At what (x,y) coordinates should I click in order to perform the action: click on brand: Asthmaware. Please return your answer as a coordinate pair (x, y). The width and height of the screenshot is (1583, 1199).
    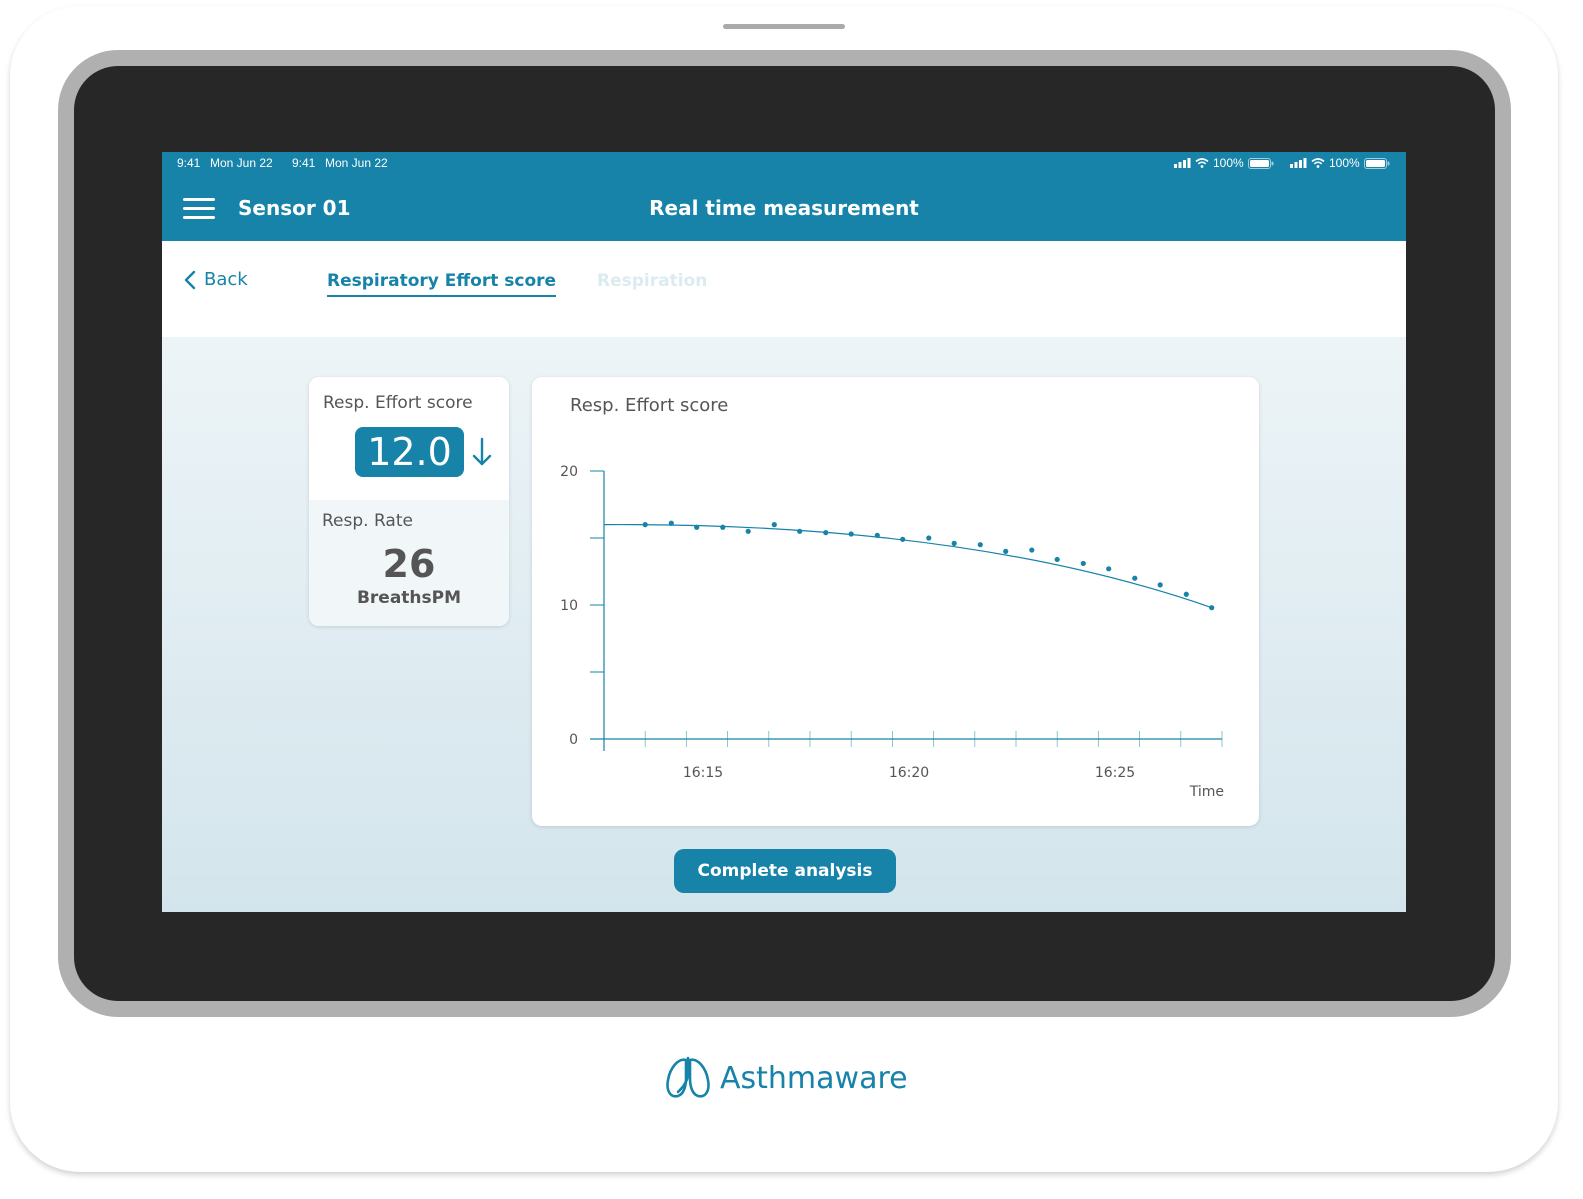
    Looking at the image, I should click on (786, 1078).